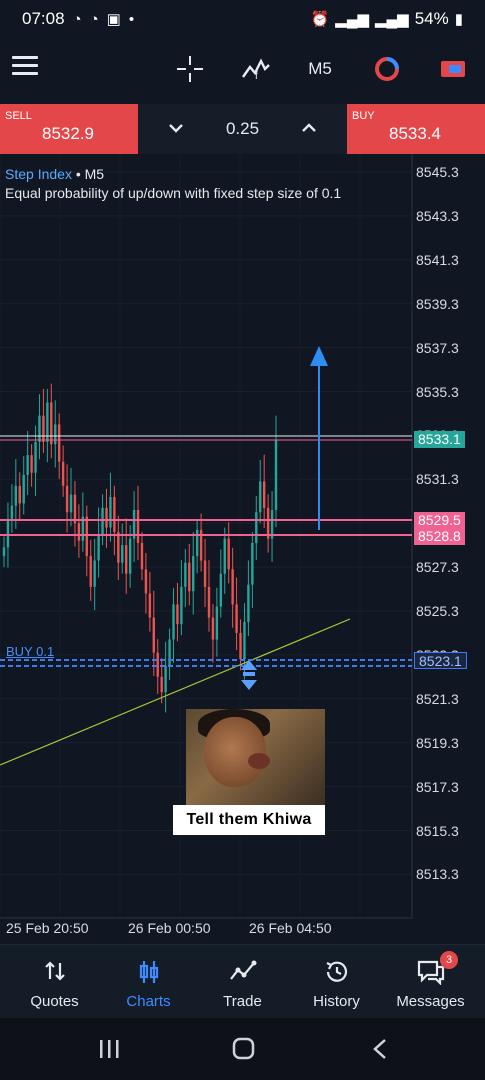 This screenshot has width=485, height=1080. What do you see at coordinates (449, 960) in the screenshot?
I see `messages-badge: 3` at bounding box center [449, 960].